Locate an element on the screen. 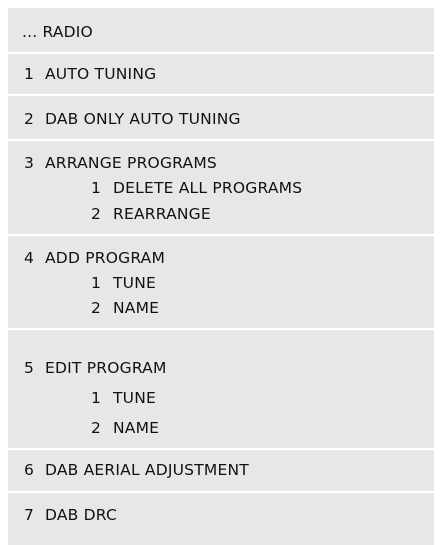  menu-item-dab-drc: 7 DAB DRC is located at coordinates (221, 515).